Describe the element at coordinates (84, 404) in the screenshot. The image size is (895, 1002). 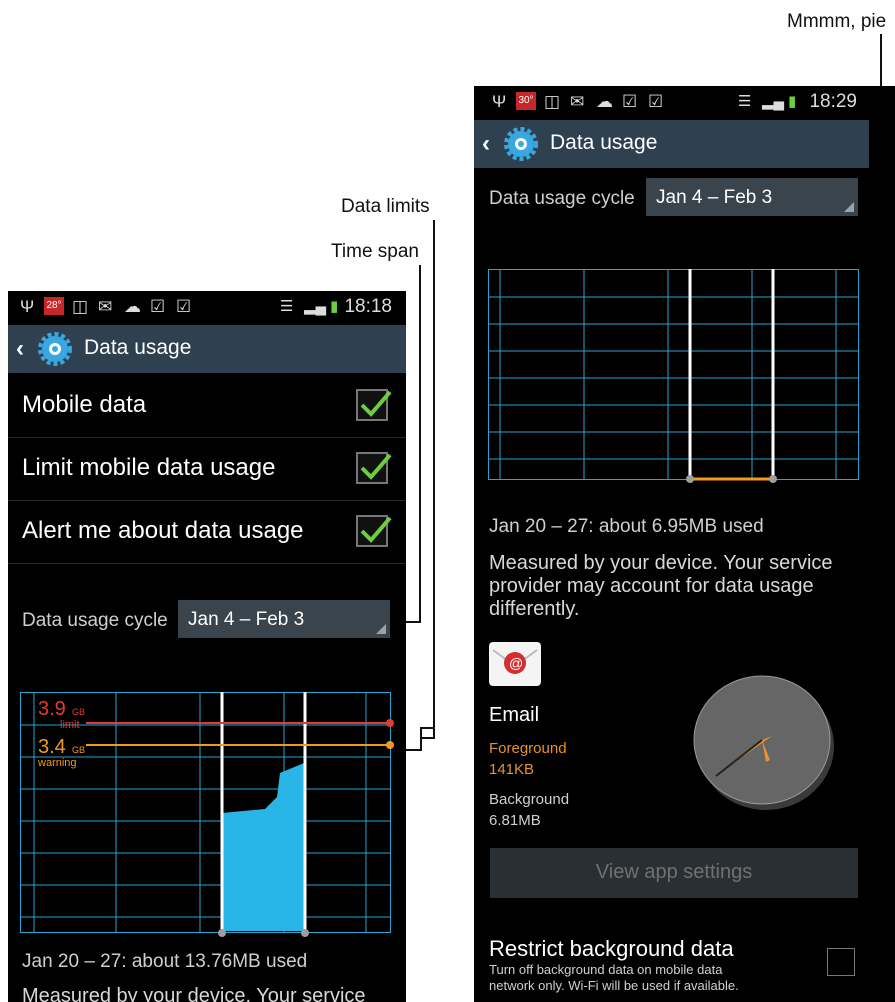
I see `setting-label: Mobile data` at that location.